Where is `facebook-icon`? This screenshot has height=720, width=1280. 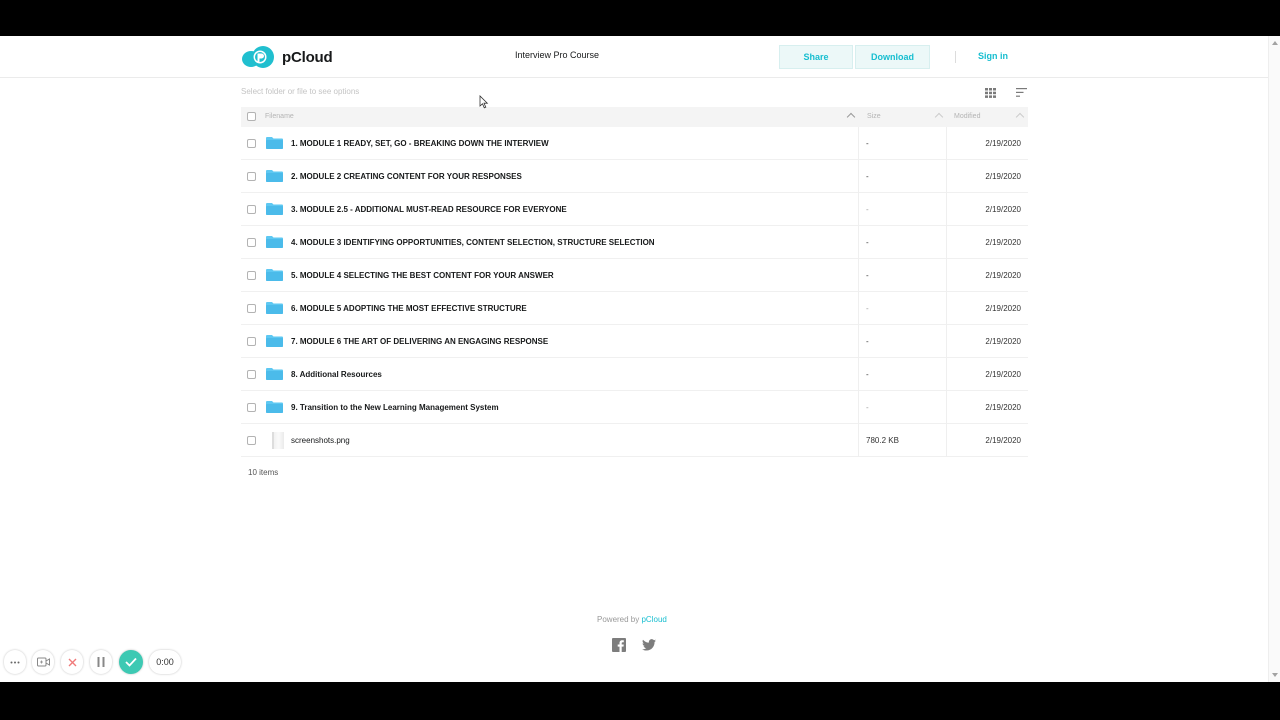 facebook-icon is located at coordinates (619, 645).